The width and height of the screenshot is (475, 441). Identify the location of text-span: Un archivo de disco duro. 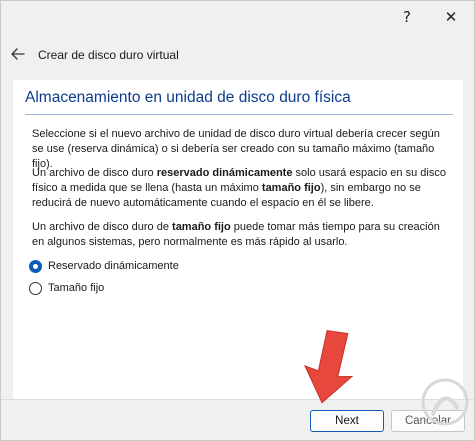
(94, 173).